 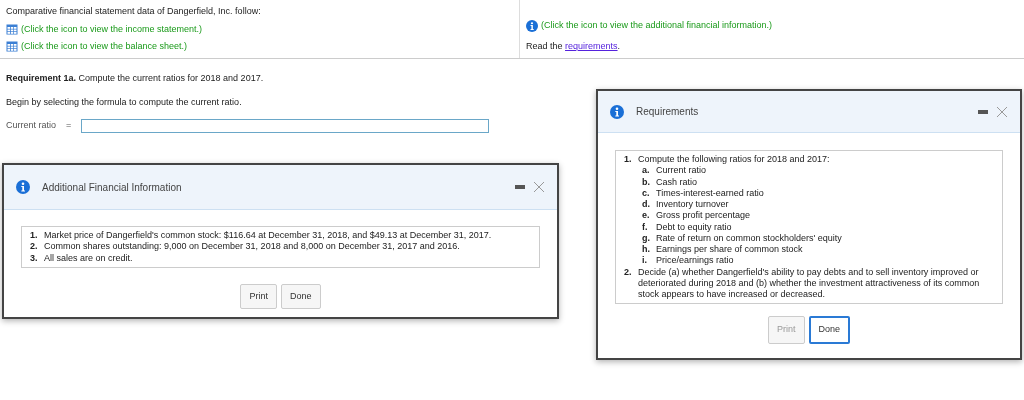 I want to click on item-text: All sales are on credit., so click(x=88, y=258).